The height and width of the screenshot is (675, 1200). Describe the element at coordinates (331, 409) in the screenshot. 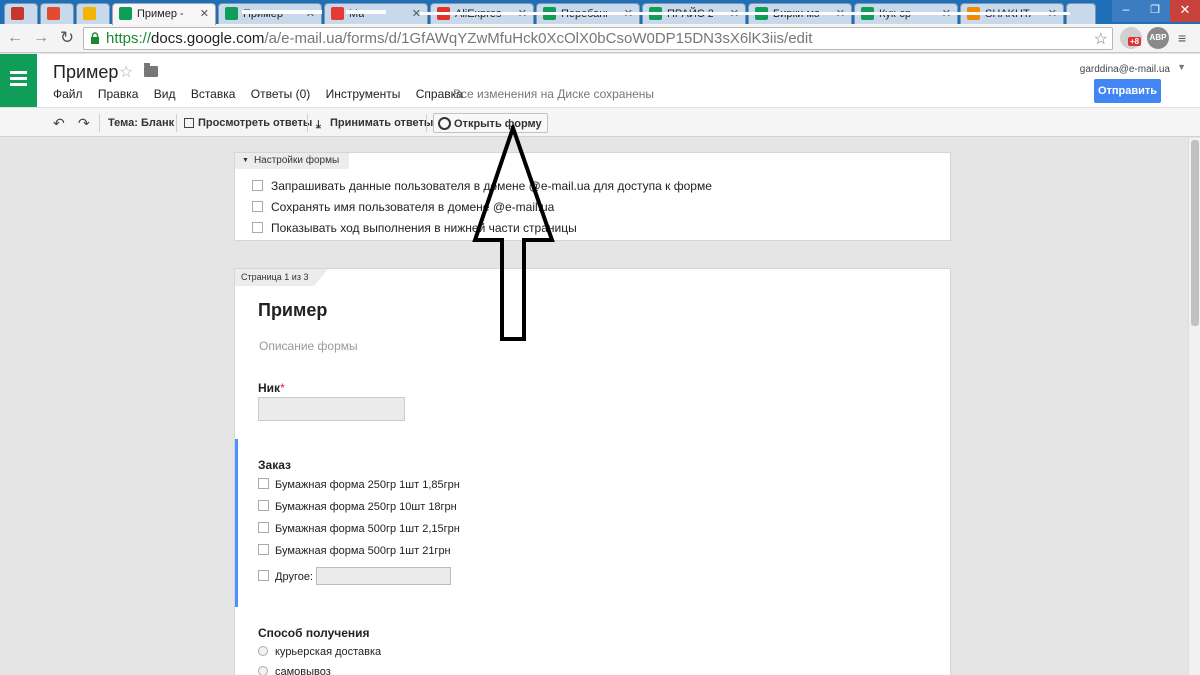

I see `nick-text-input` at that location.